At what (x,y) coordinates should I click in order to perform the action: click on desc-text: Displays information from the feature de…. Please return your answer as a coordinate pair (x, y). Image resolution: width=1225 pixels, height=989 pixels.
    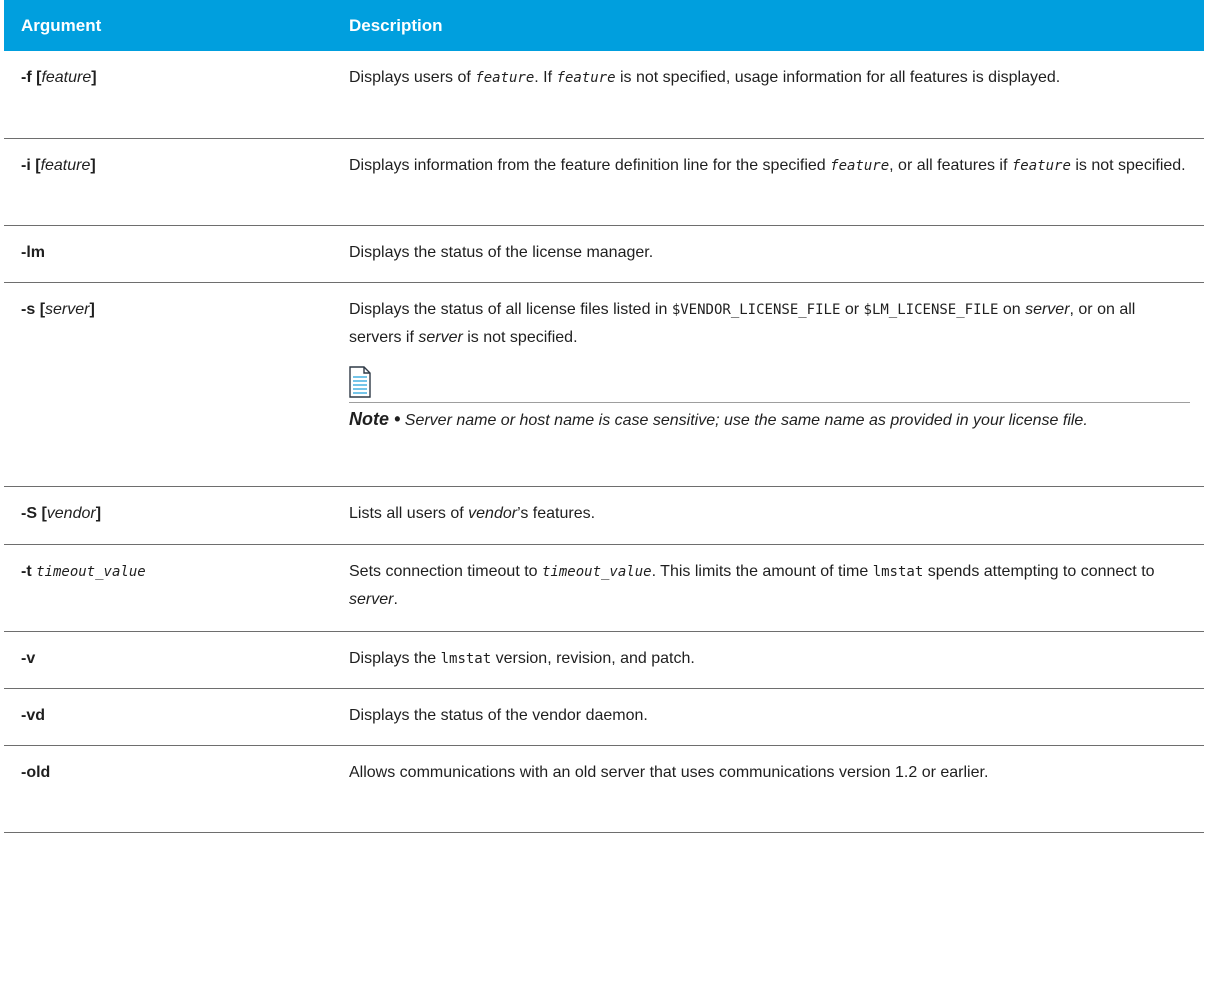
    Looking at the image, I should click on (590, 165).